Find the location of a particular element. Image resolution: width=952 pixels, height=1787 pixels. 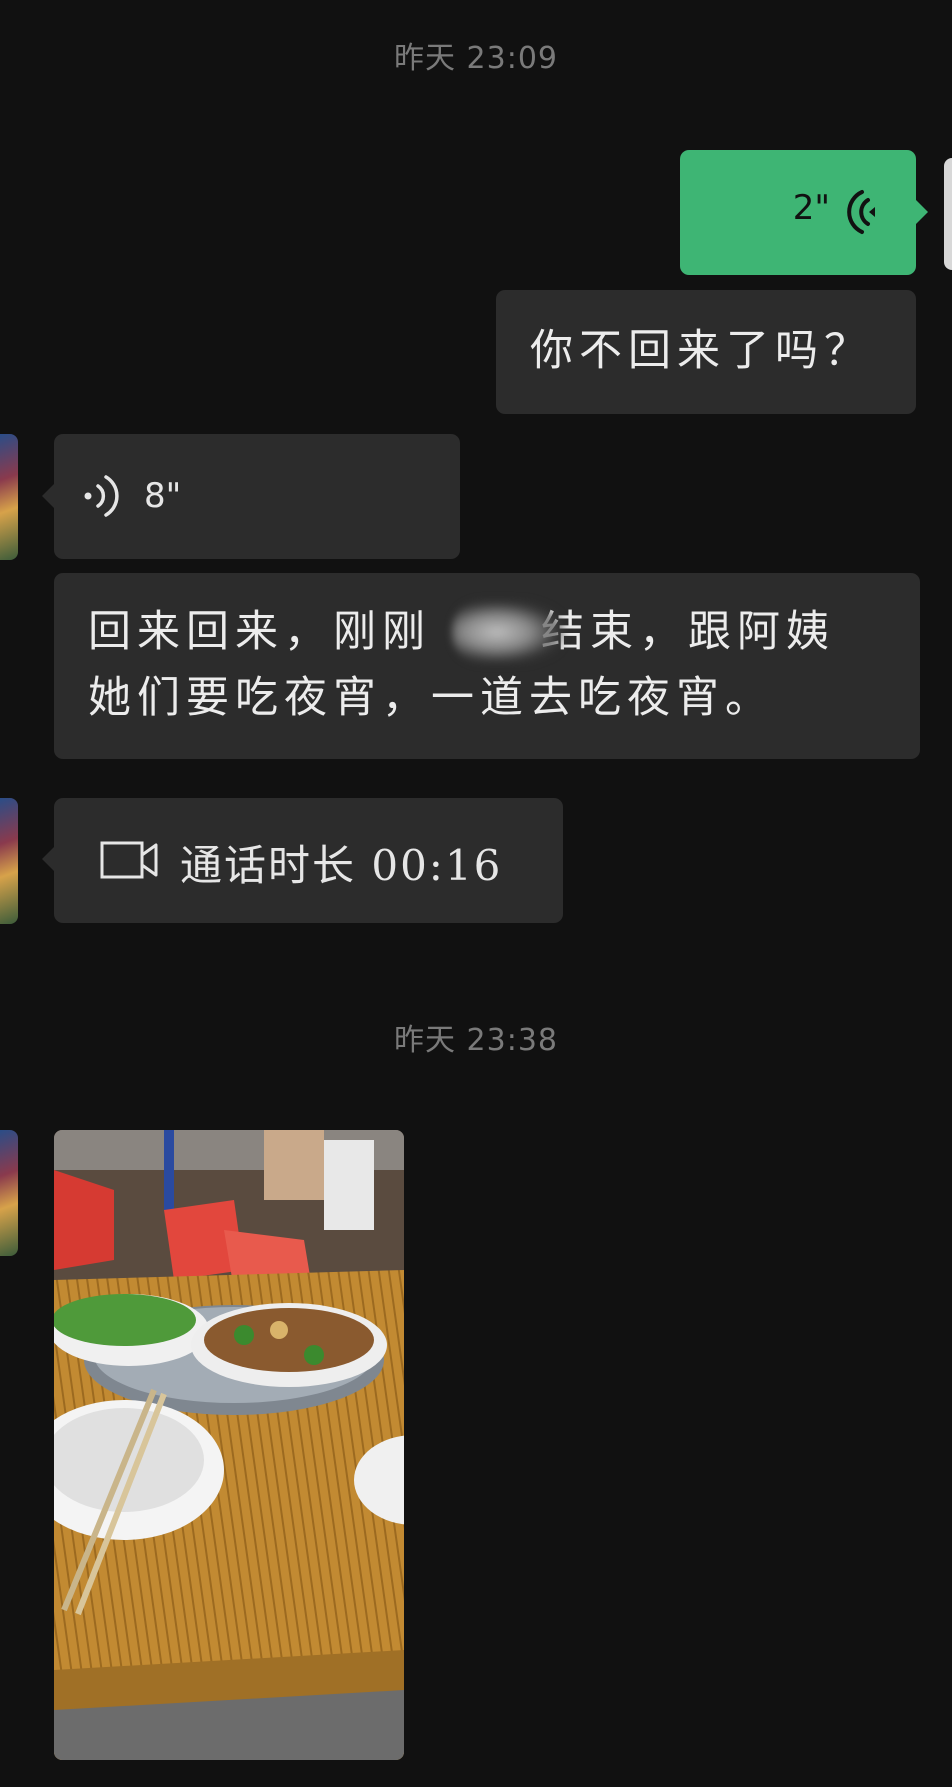

photo-dinner-table is located at coordinates (229, 1445).